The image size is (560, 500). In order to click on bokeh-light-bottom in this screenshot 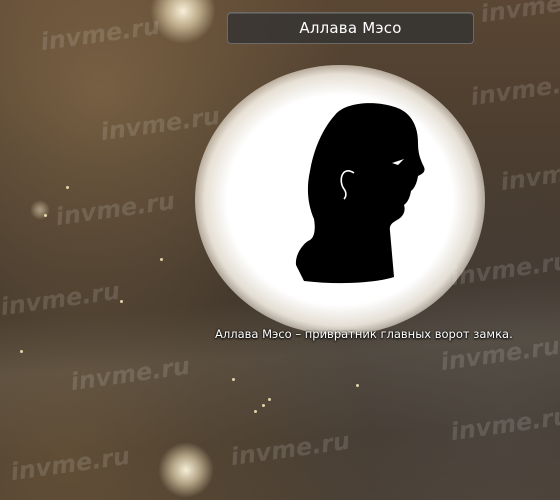, I will do `click(186, 470)`.